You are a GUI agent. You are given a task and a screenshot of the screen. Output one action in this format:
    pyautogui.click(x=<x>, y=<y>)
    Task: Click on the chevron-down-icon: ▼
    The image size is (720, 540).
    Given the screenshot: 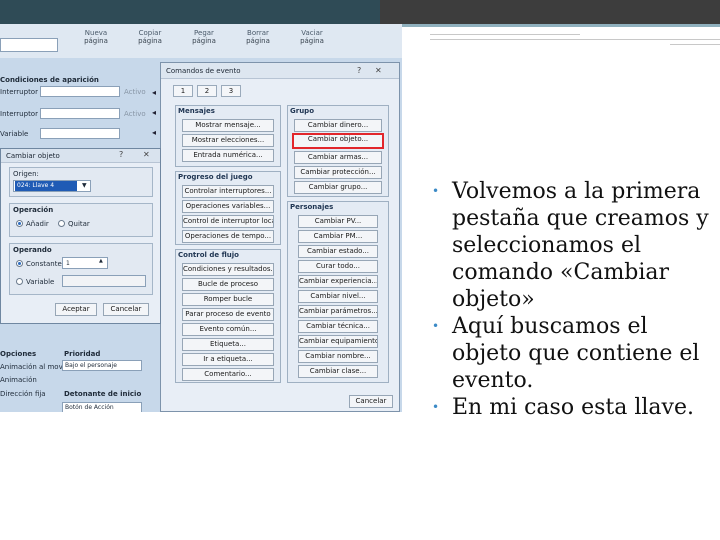 What is the action you would take?
    pyautogui.click(x=84, y=185)
    